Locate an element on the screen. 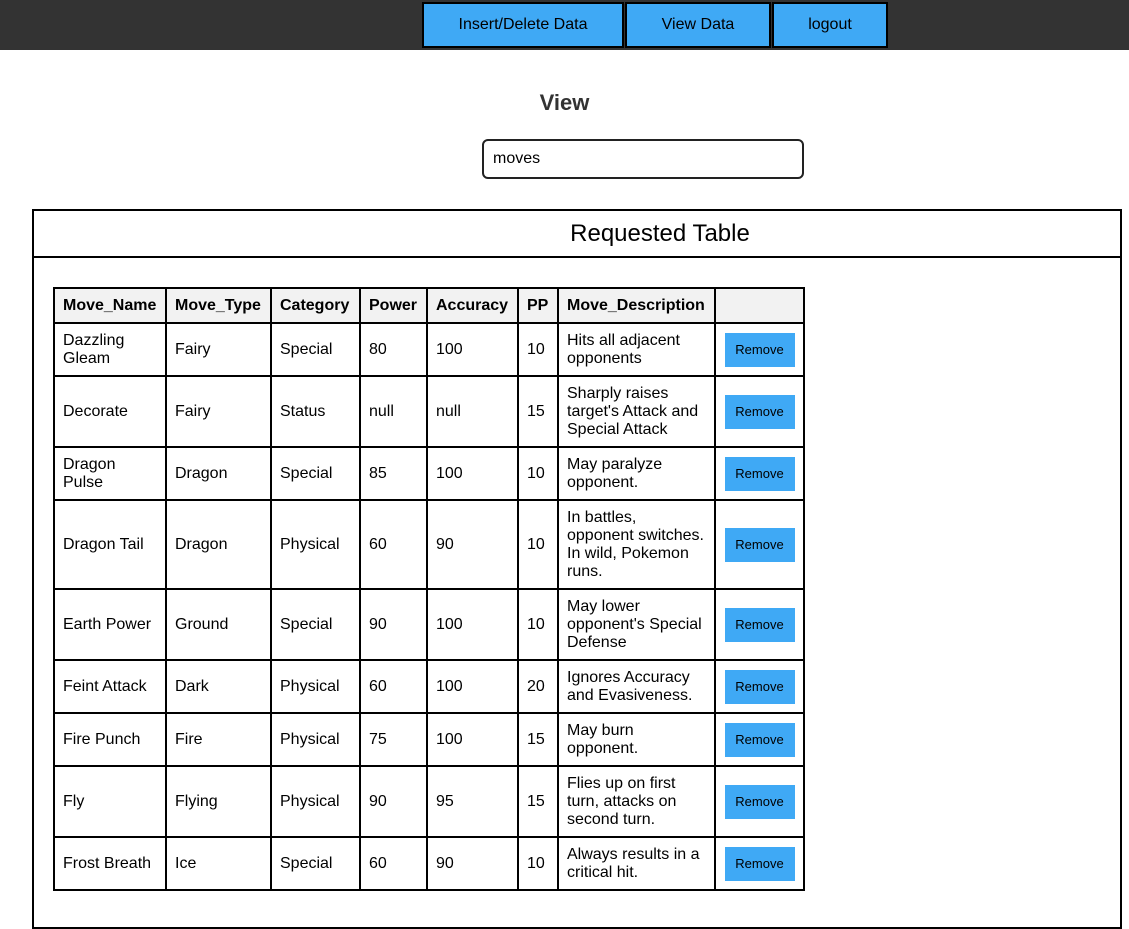 The height and width of the screenshot is (929, 1129). column-header: Move_Name is located at coordinates (110, 305).